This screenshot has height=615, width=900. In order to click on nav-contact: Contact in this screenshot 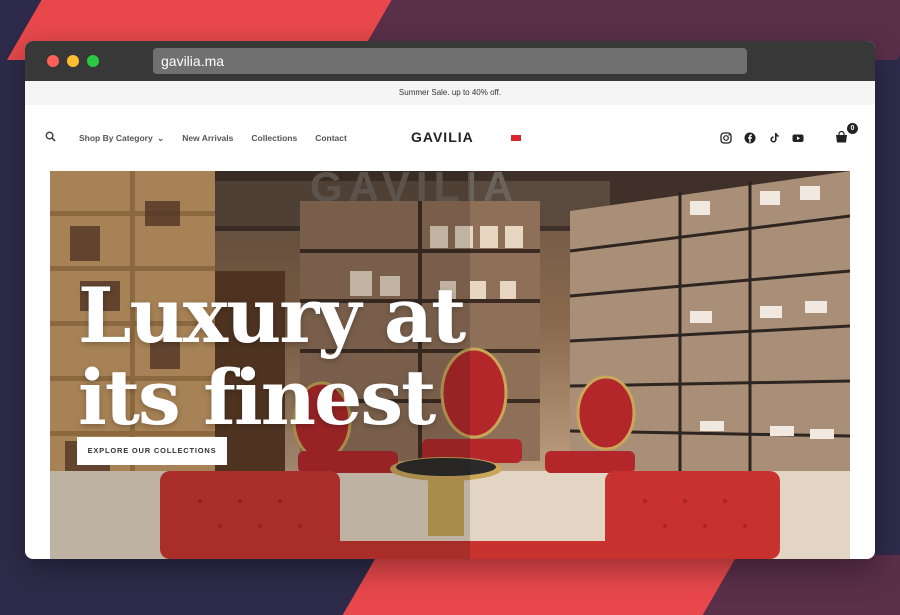, I will do `click(331, 138)`.